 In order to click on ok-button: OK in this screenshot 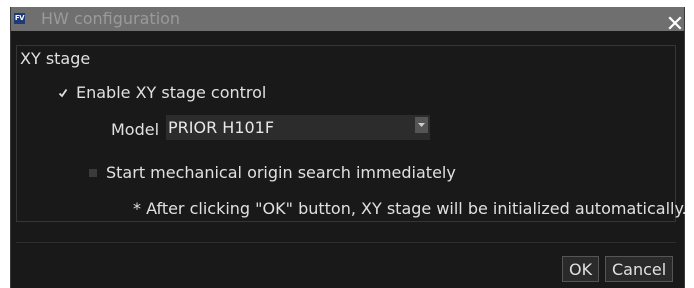, I will do `click(580, 269)`.